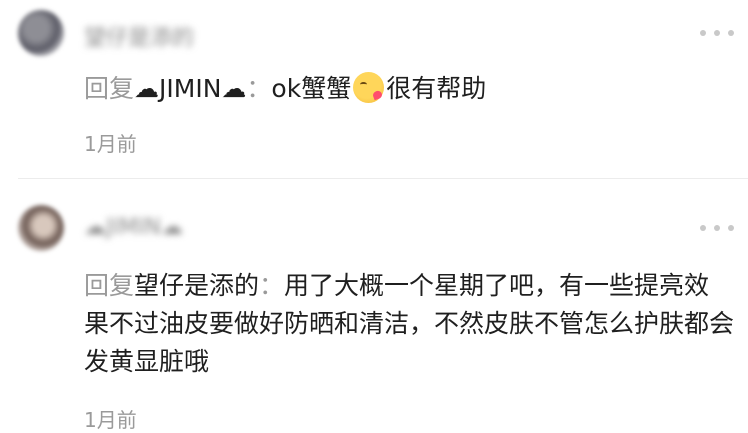  I want to click on kissing-face-emoji-icon, so click(369, 87).